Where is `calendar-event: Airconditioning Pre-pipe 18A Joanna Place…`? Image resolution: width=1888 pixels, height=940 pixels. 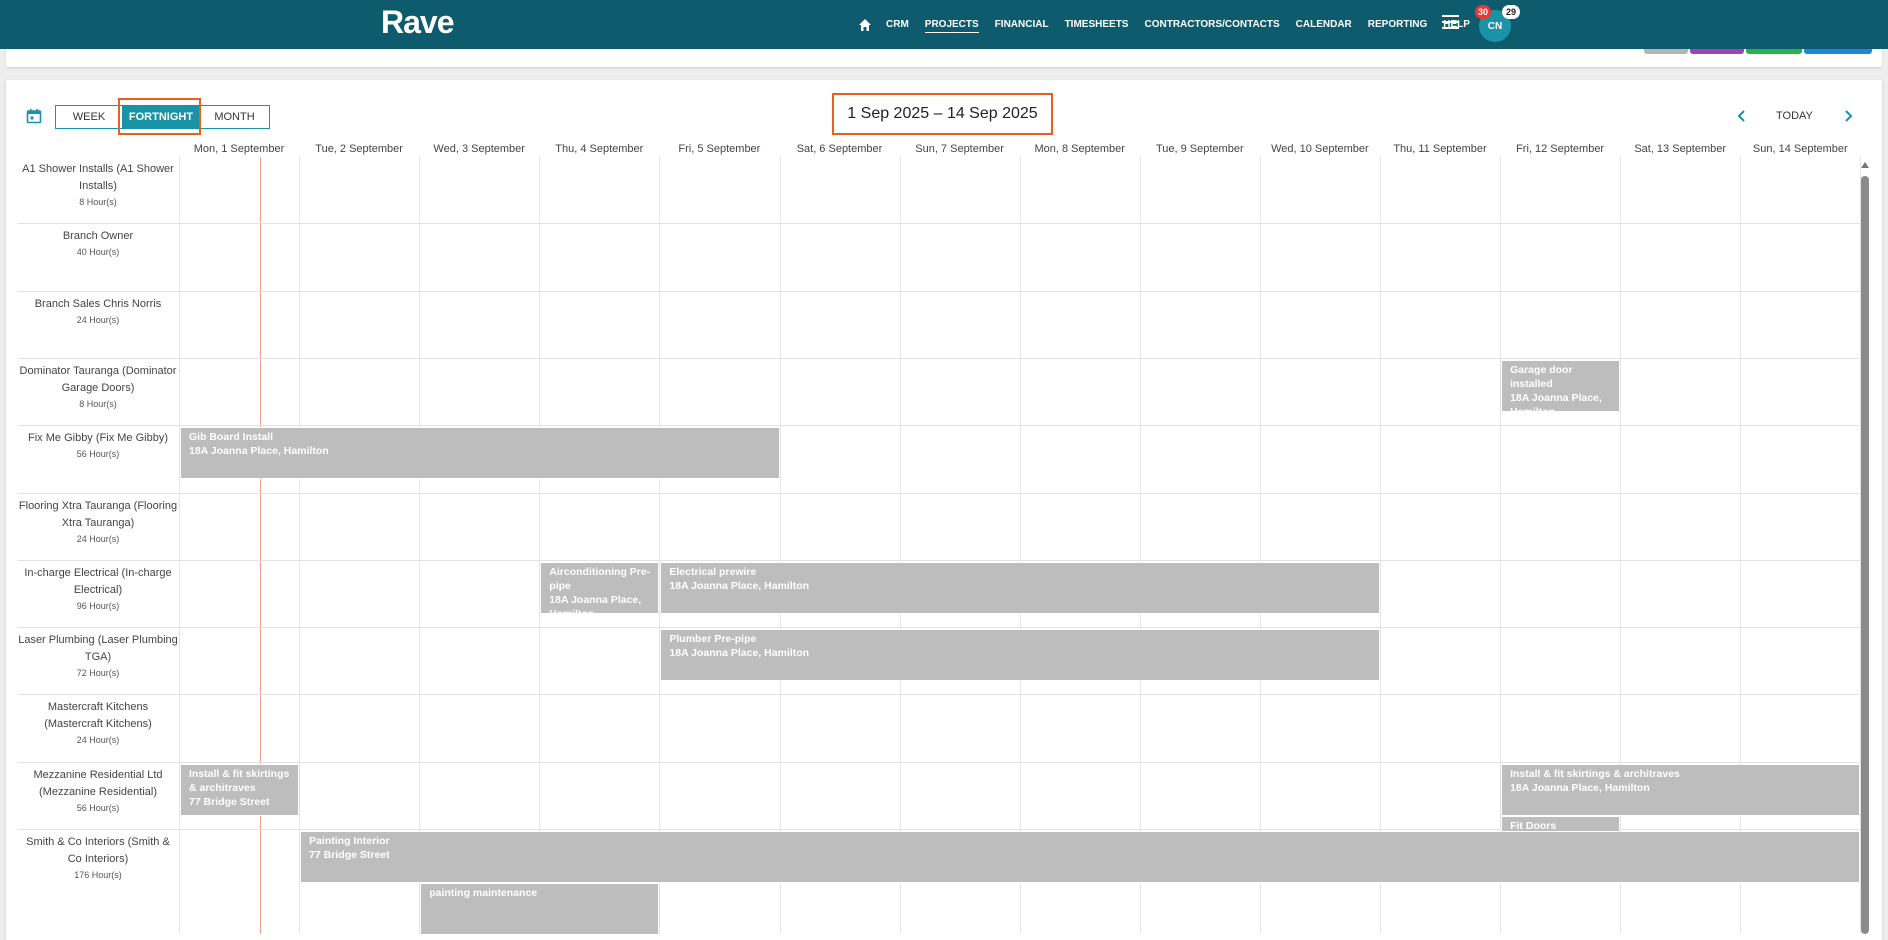
calendar-event: Airconditioning Pre-pipe 18A Joanna Place… is located at coordinates (600, 587).